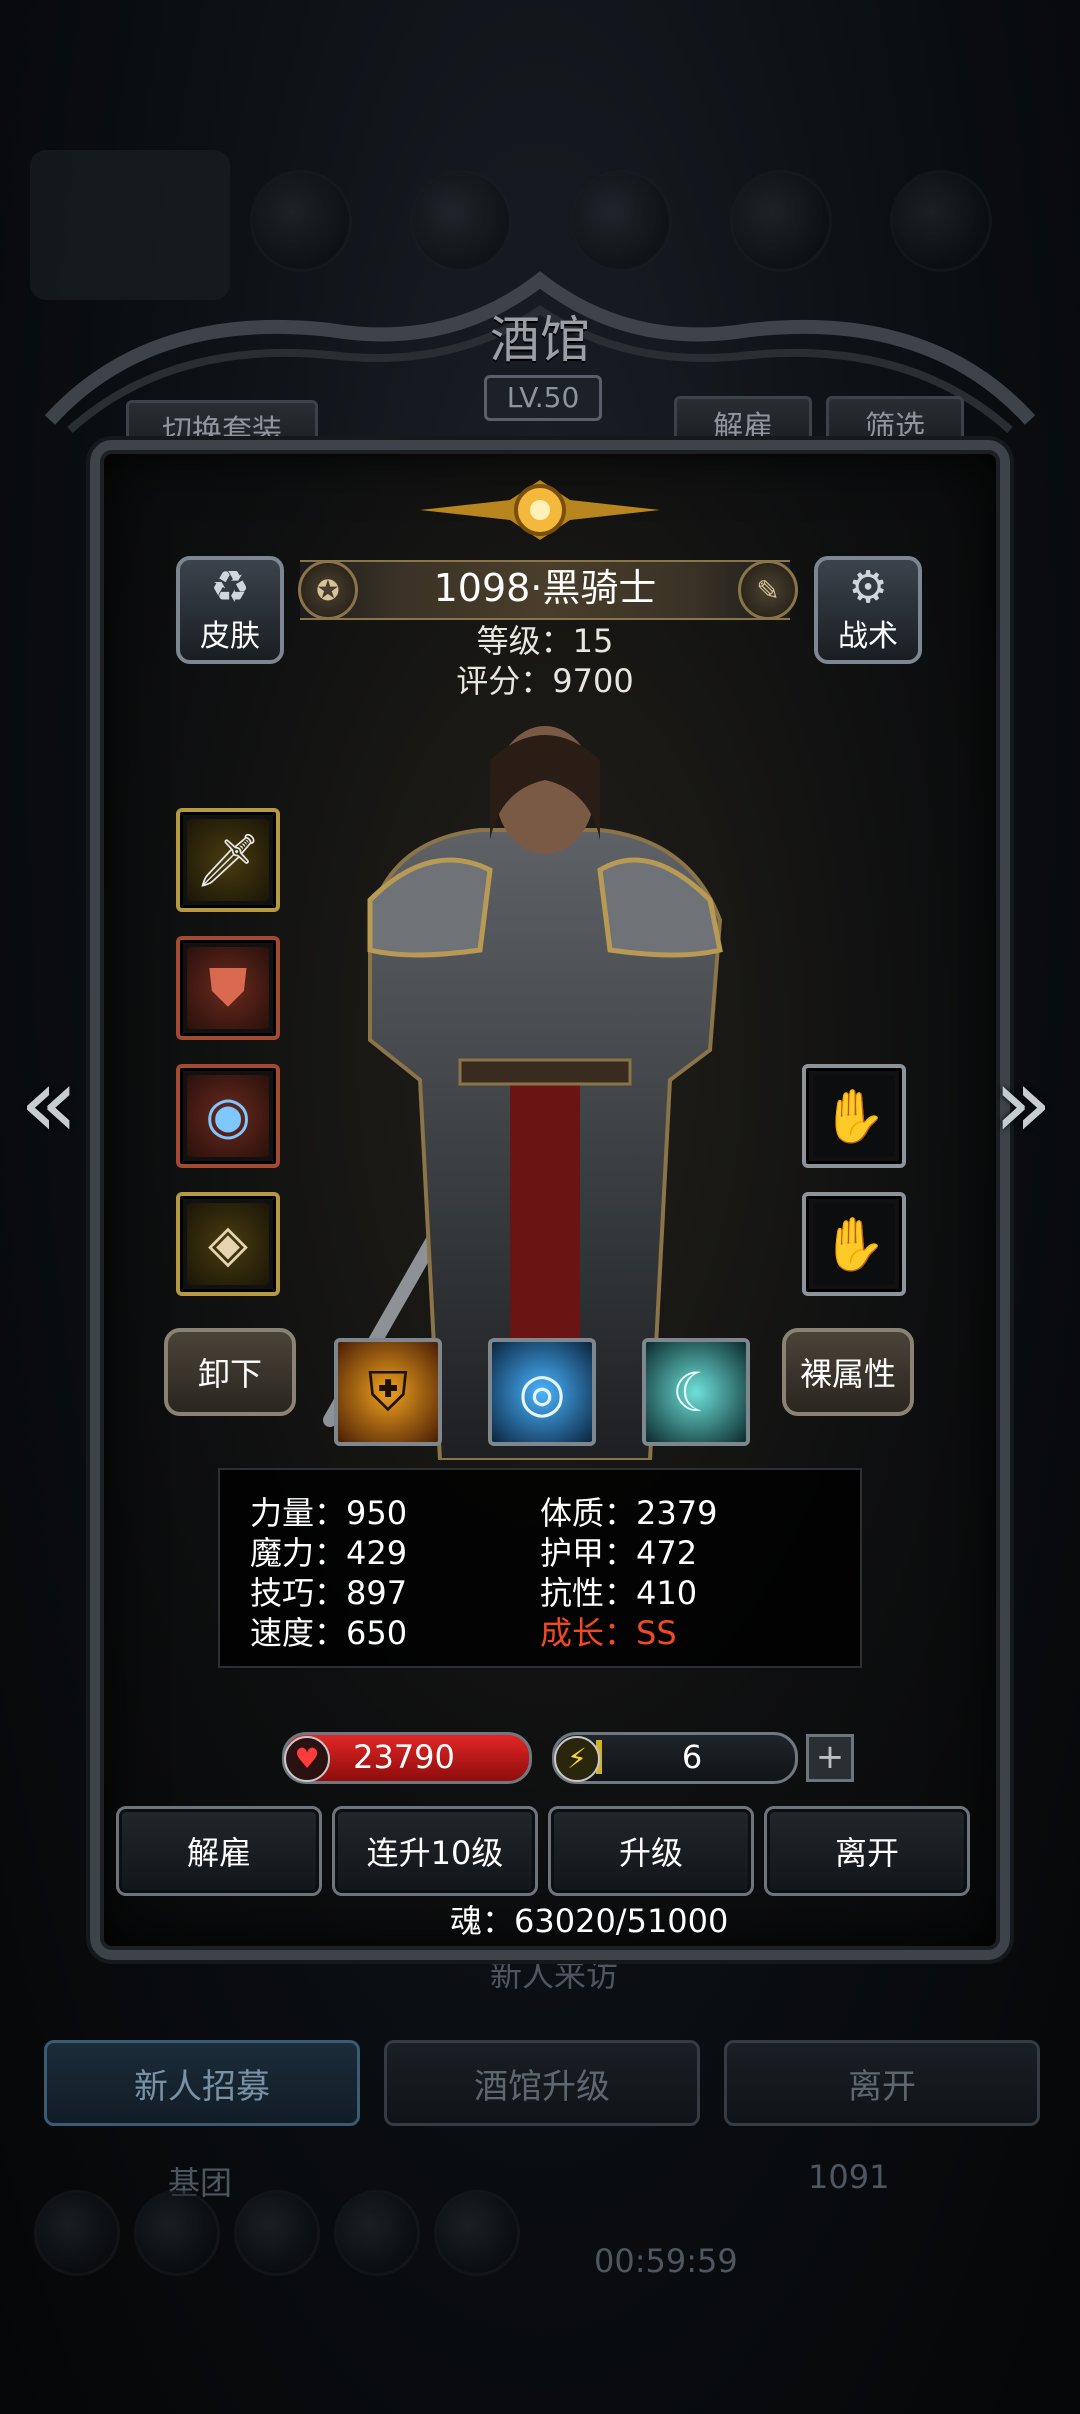  I want to click on energy-value: 6, so click(692, 1757).